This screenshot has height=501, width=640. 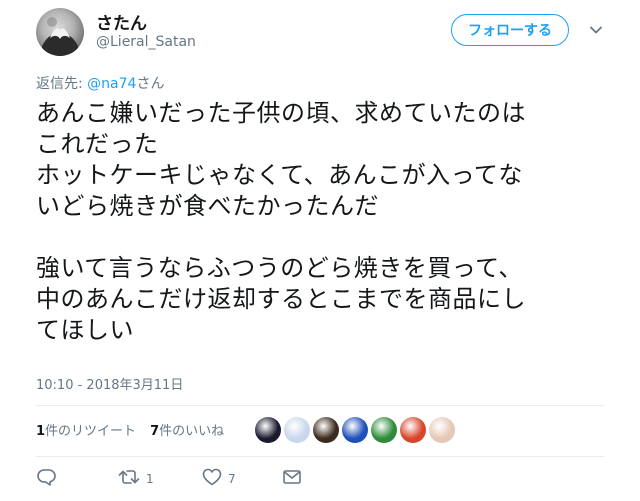 I want to click on liker-avatars, so click(x=355, y=430).